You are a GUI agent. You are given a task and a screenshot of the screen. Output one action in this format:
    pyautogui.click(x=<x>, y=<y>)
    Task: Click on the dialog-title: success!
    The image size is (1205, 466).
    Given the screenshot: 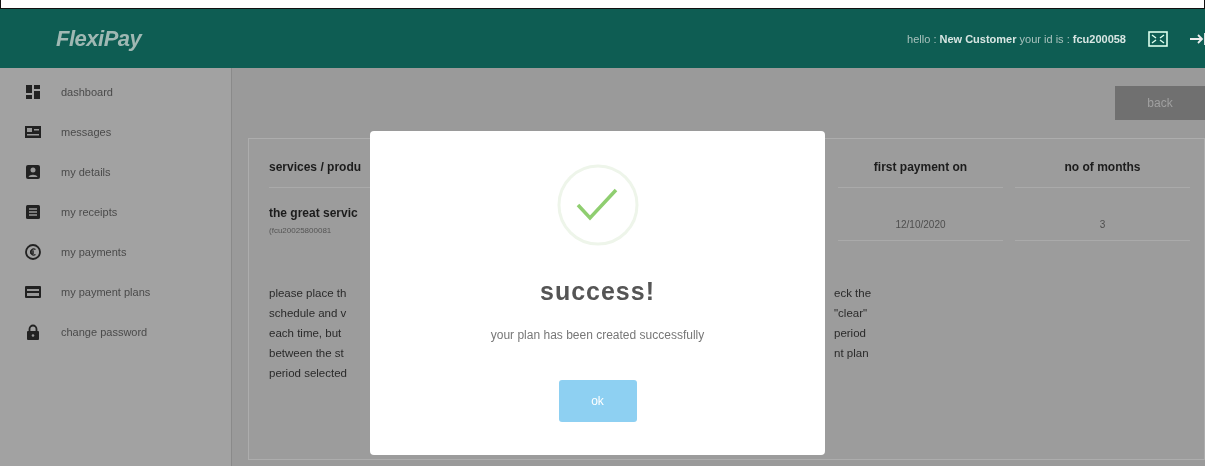 What is the action you would take?
    pyautogui.click(x=597, y=291)
    